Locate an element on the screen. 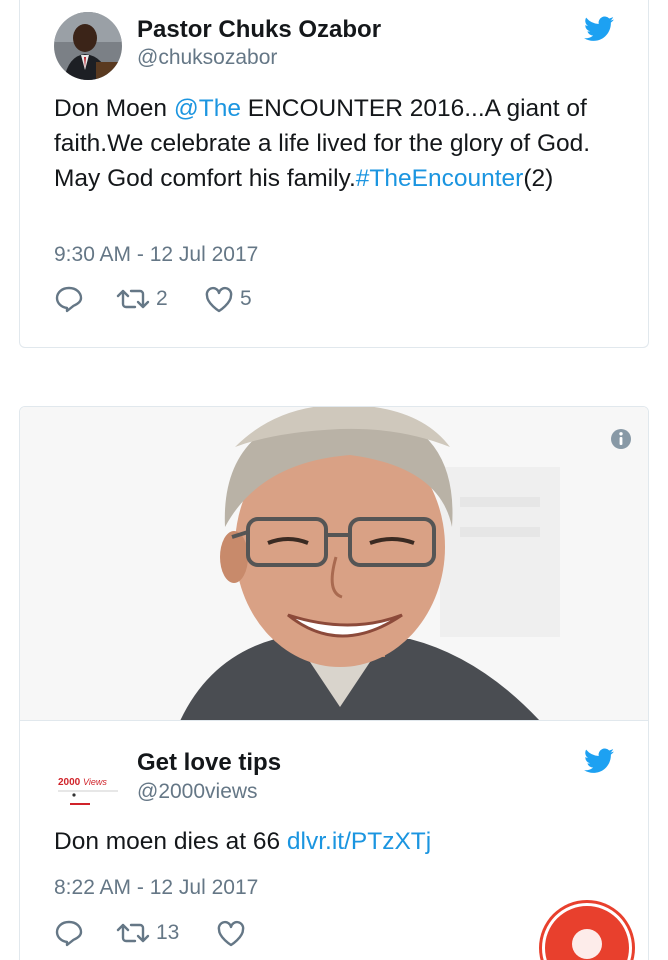 The image size is (668, 960). like-button is located at coordinates (234, 933).